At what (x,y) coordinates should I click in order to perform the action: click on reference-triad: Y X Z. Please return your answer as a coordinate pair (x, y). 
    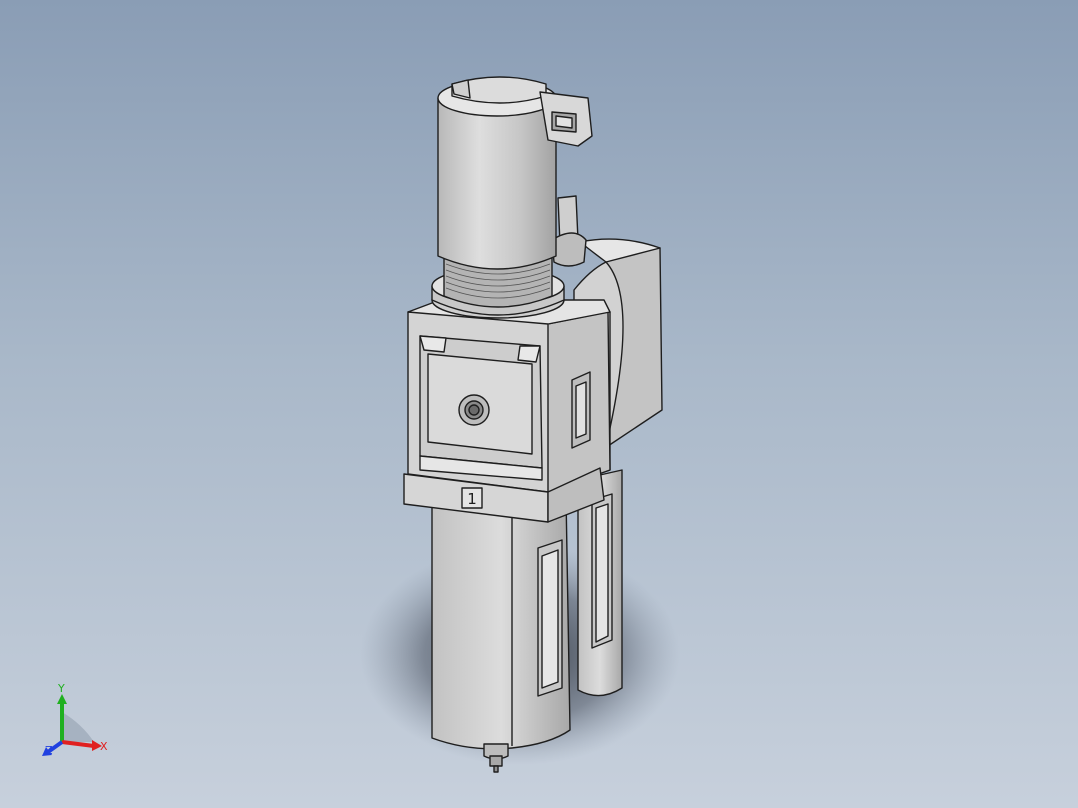
    Looking at the image, I should click on (75, 720).